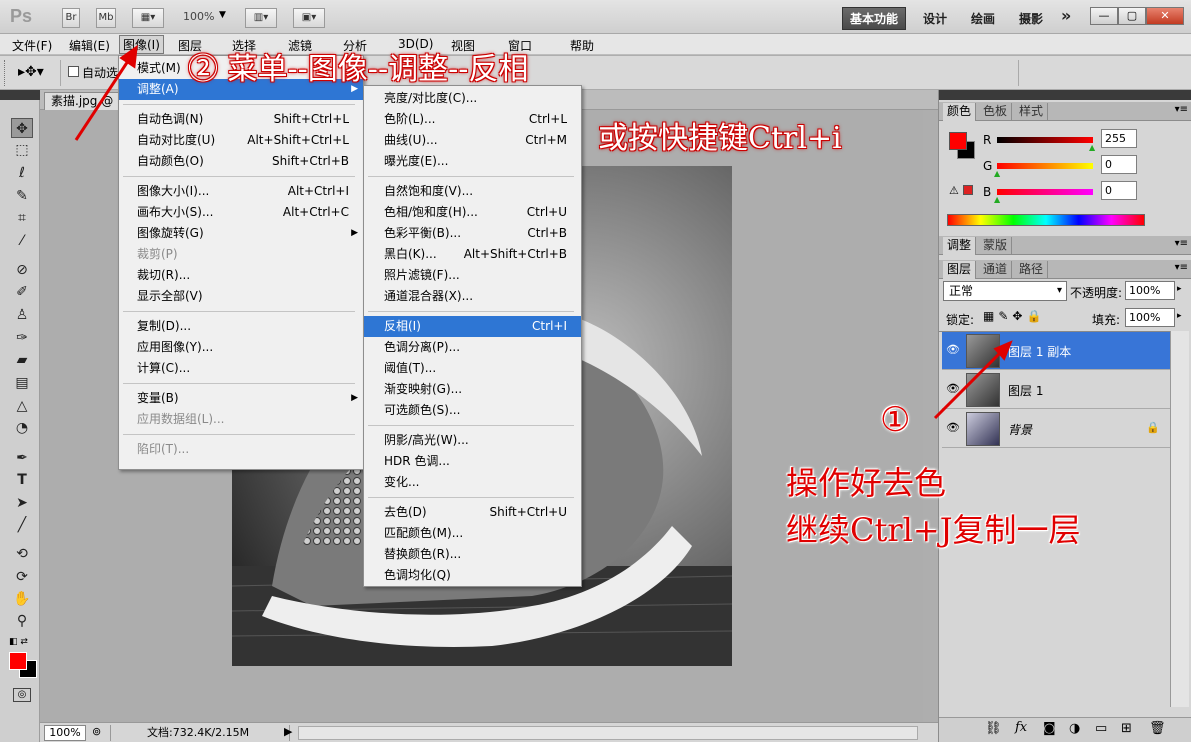 The image size is (1191, 742). What do you see at coordinates (128, 56) in the screenshot?
I see `arrow-head` at bounding box center [128, 56].